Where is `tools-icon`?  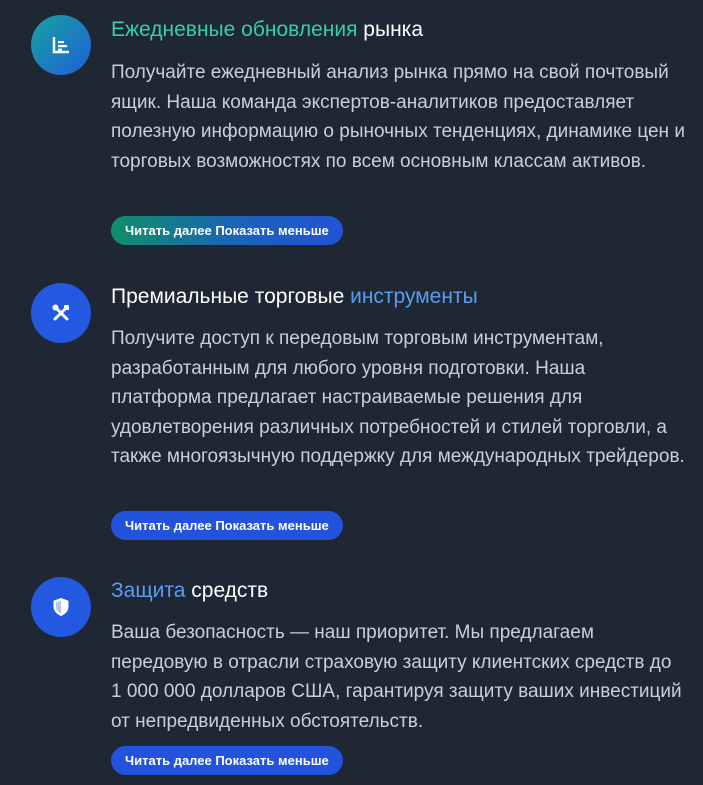
tools-icon is located at coordinates (60, 312).